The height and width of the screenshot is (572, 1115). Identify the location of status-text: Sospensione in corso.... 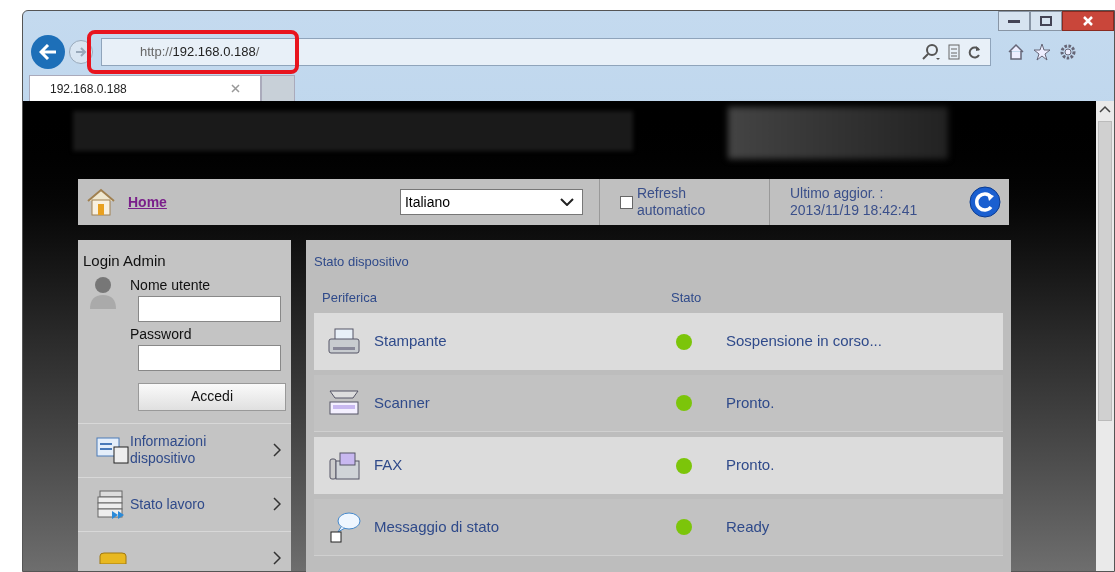
(804, 341).